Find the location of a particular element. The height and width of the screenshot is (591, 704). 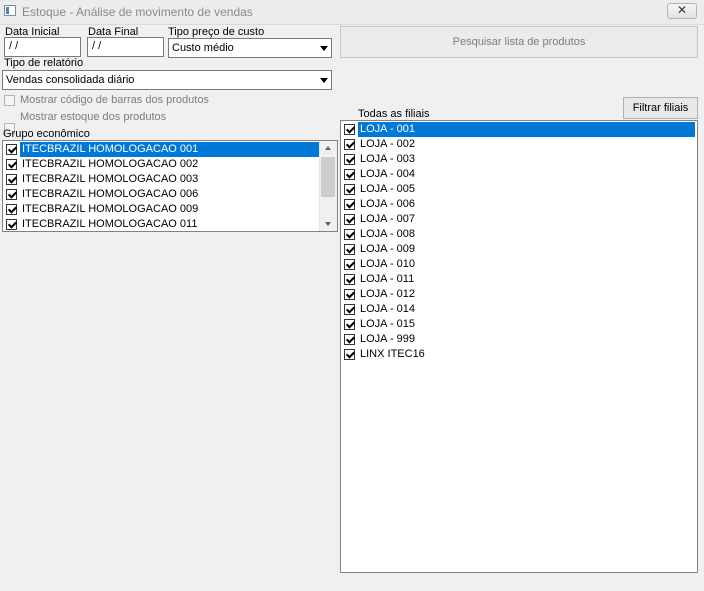

filial-list-item: LOJA - 012 is located at coordinates (519, 294).